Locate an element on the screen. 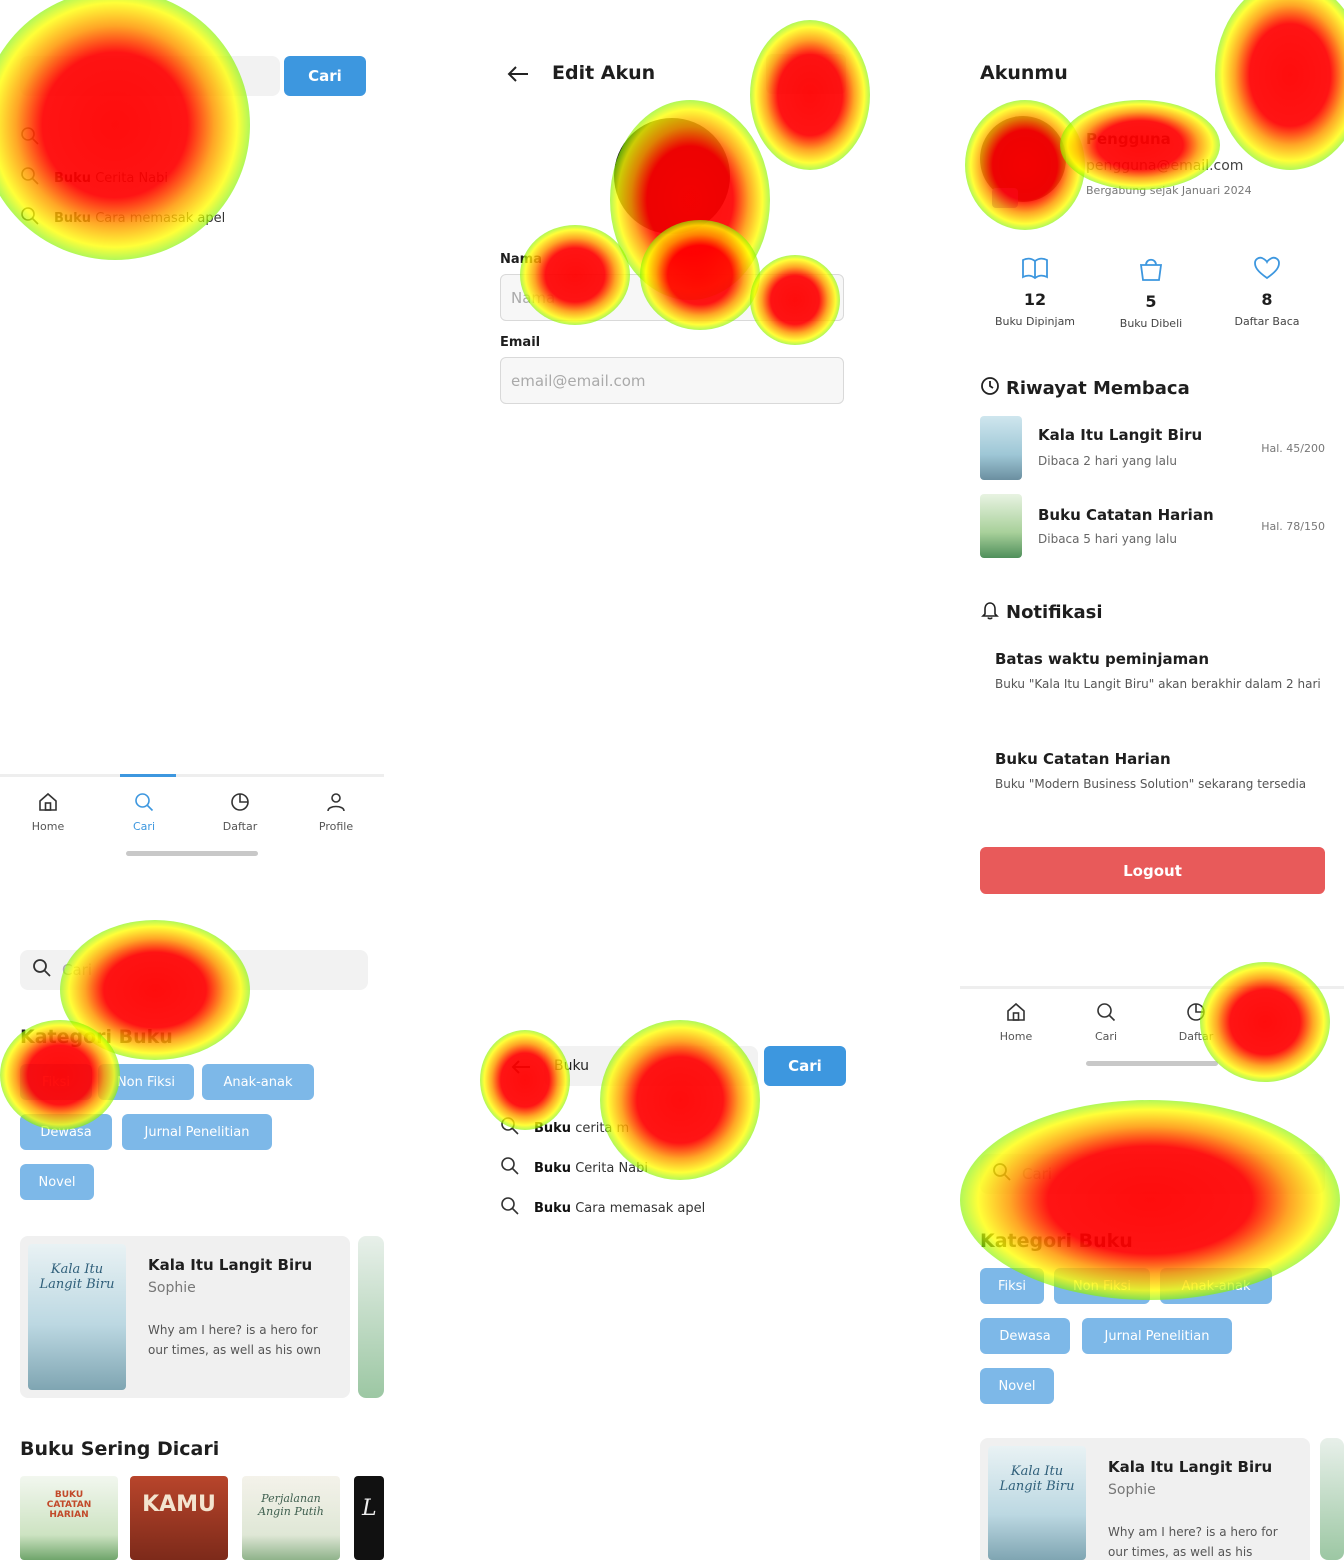 Image resolution: width=1344 pixels, height=1560 pixels. popular-book-cover: BUKU CATATAN HARIAN is located at coordinates (69, 1518).